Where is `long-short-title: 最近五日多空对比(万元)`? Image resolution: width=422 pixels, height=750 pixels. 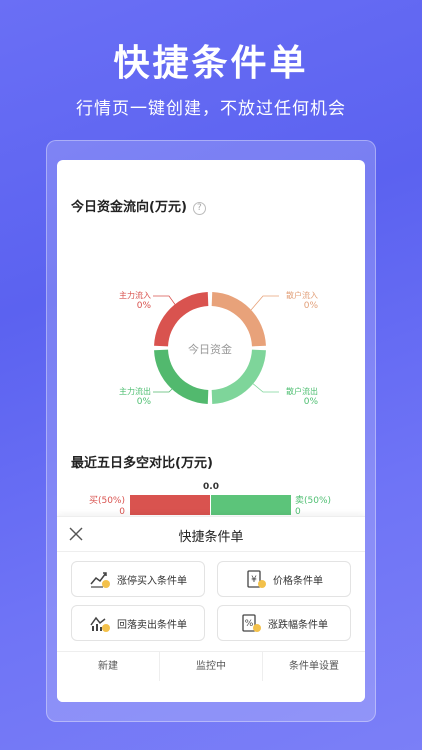
long-short-title: 最近五日多空对比(万元) is located at coordinates (142, 463).